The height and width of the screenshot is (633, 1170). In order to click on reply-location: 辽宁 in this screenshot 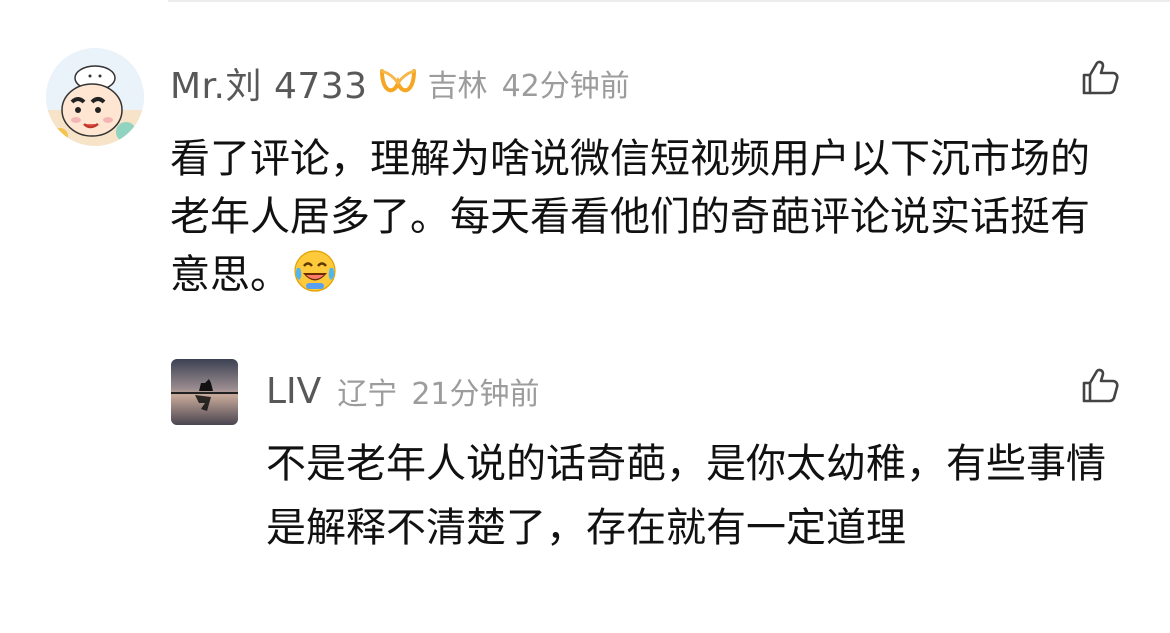, I will do `click(367, 394)`.